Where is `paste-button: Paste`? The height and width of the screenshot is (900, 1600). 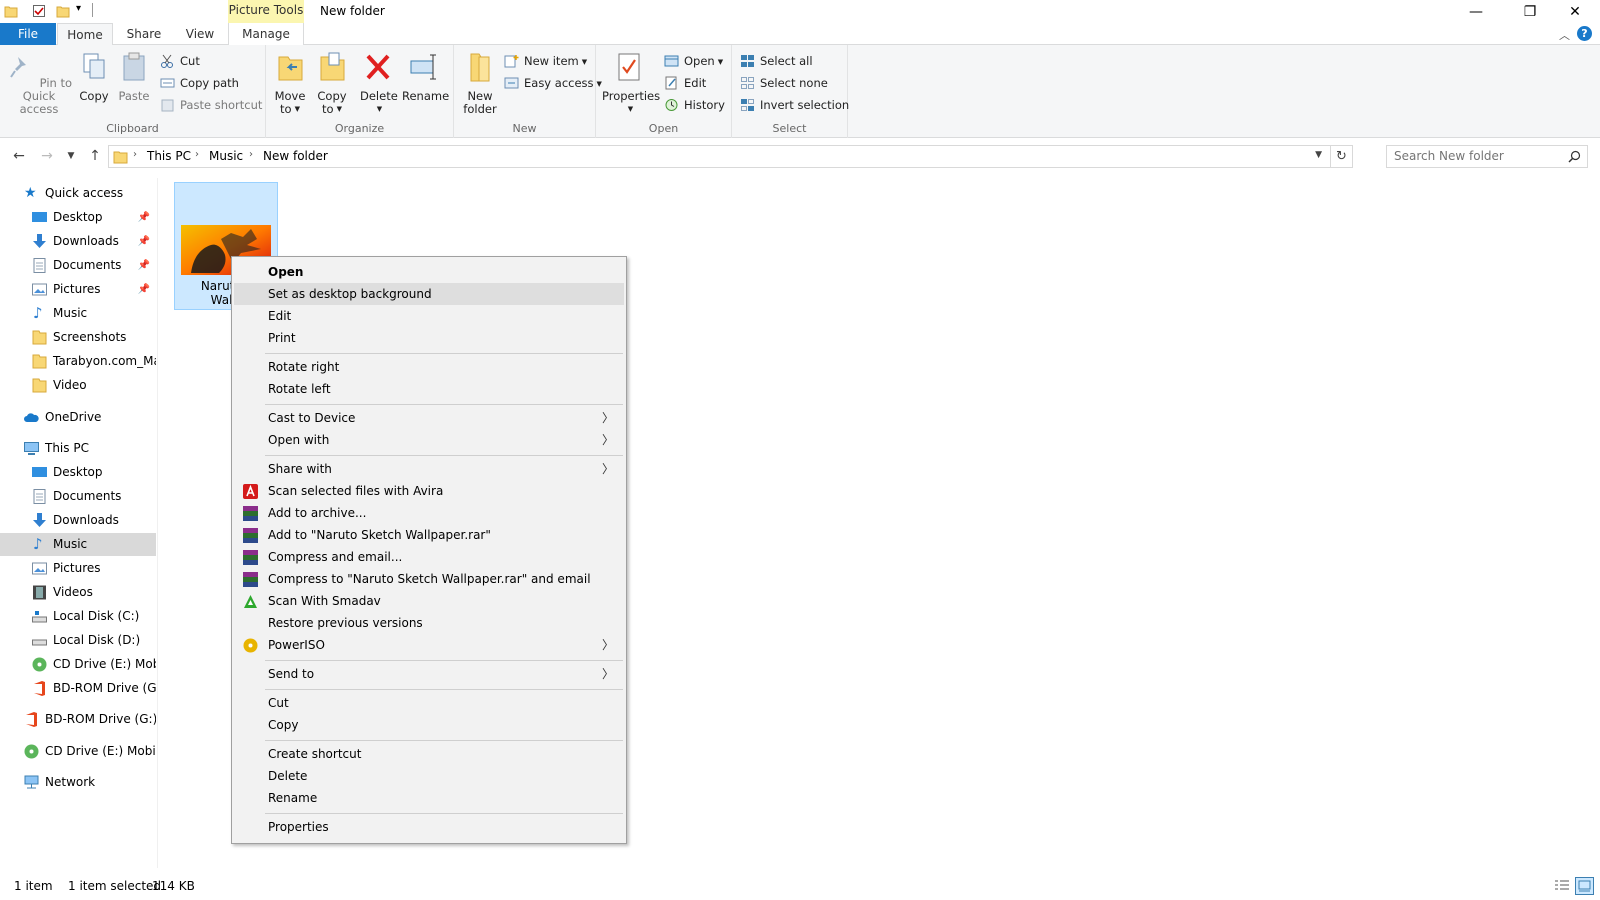 paste-button: Paste is located at coordinates (134, 77).